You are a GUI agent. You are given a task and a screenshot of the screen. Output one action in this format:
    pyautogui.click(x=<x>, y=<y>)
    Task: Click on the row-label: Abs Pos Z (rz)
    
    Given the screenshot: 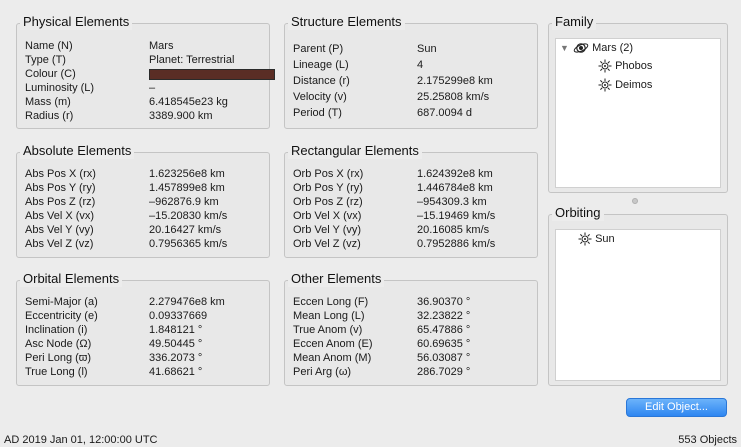 What is the action you would take?
    pyautogui.click(x=60, y=202)
    